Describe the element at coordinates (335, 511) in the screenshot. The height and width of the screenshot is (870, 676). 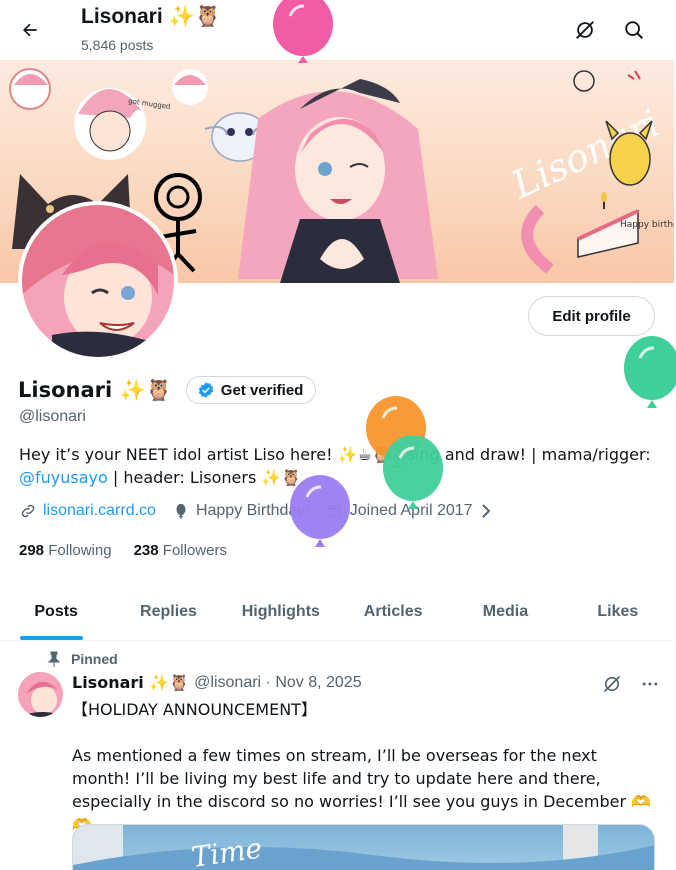
I see `calendar-icon` at that location.